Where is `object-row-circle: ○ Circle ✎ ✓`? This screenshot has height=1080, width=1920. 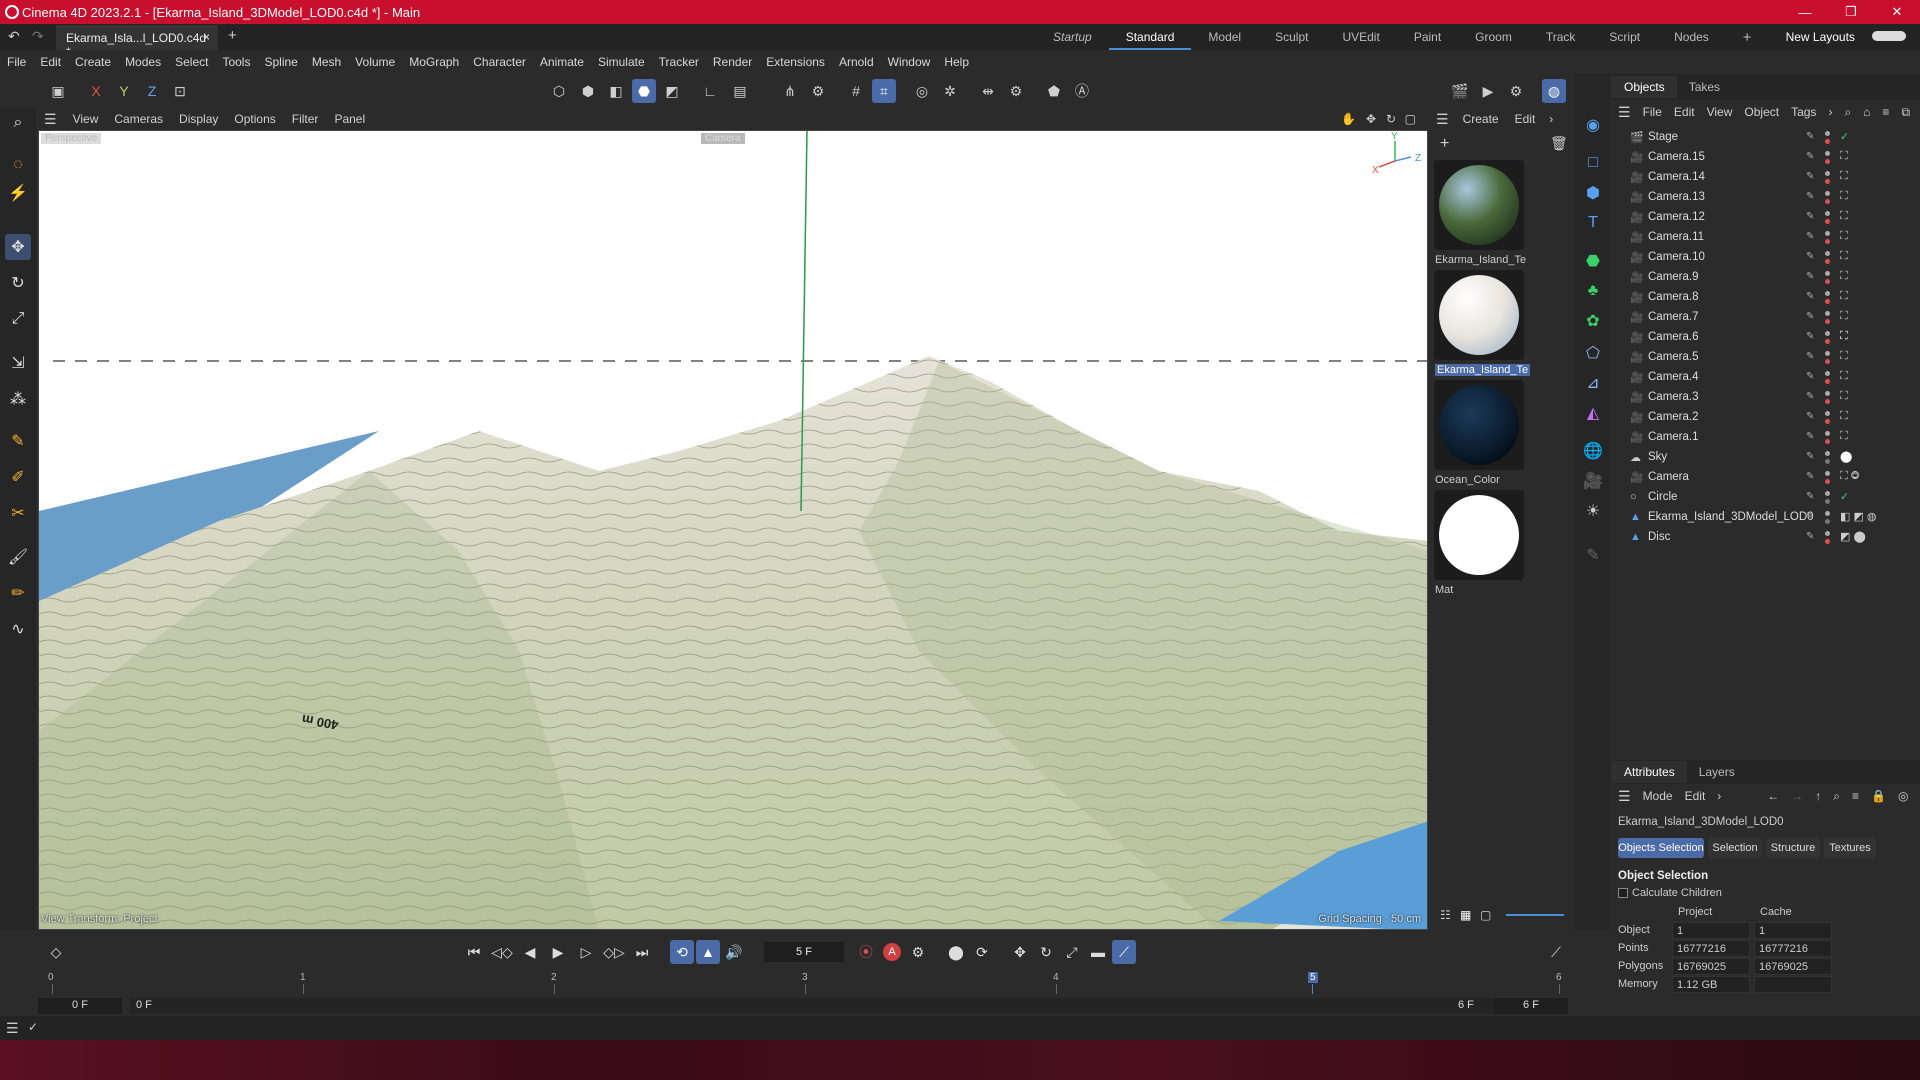 object-row-circle: ○ Circle ✎ ✓ is located at coordinates (1766, 498).